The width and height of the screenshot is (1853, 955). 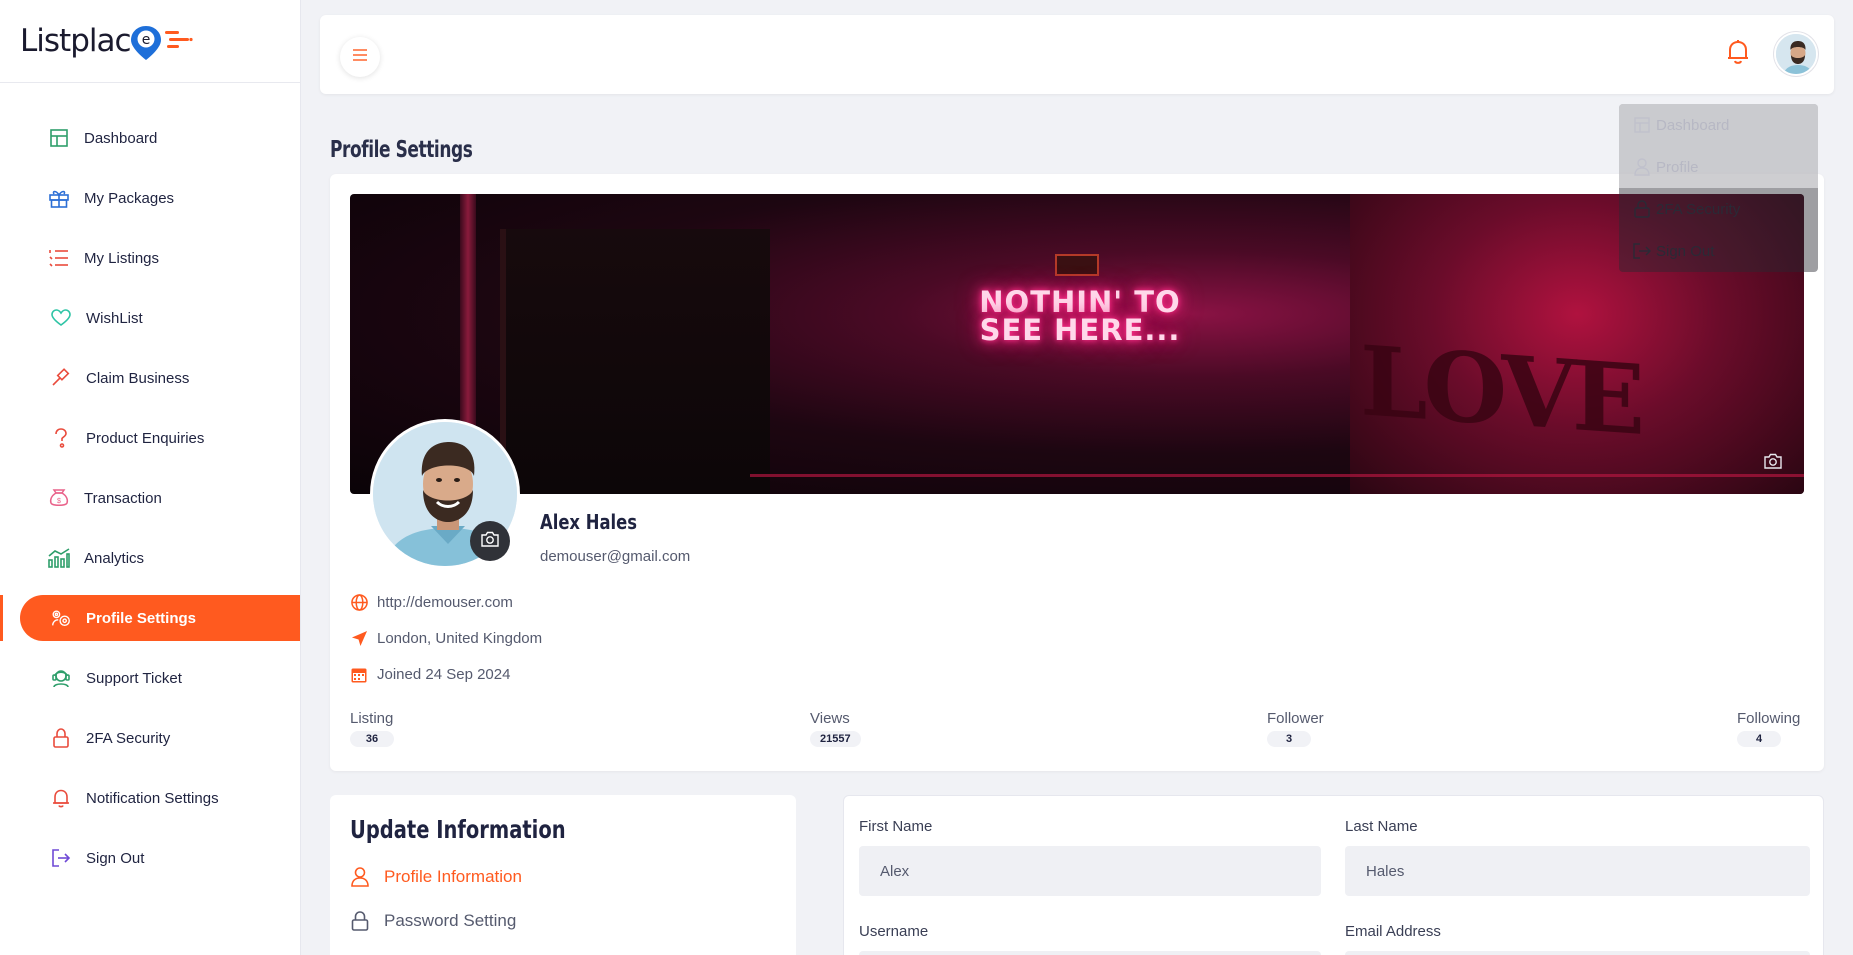 What do you see at coordinates (1718, 251) in the screenshot?
I see `dropdown-item-sign-out: Sign Out` at bounding box center [1718, 251].